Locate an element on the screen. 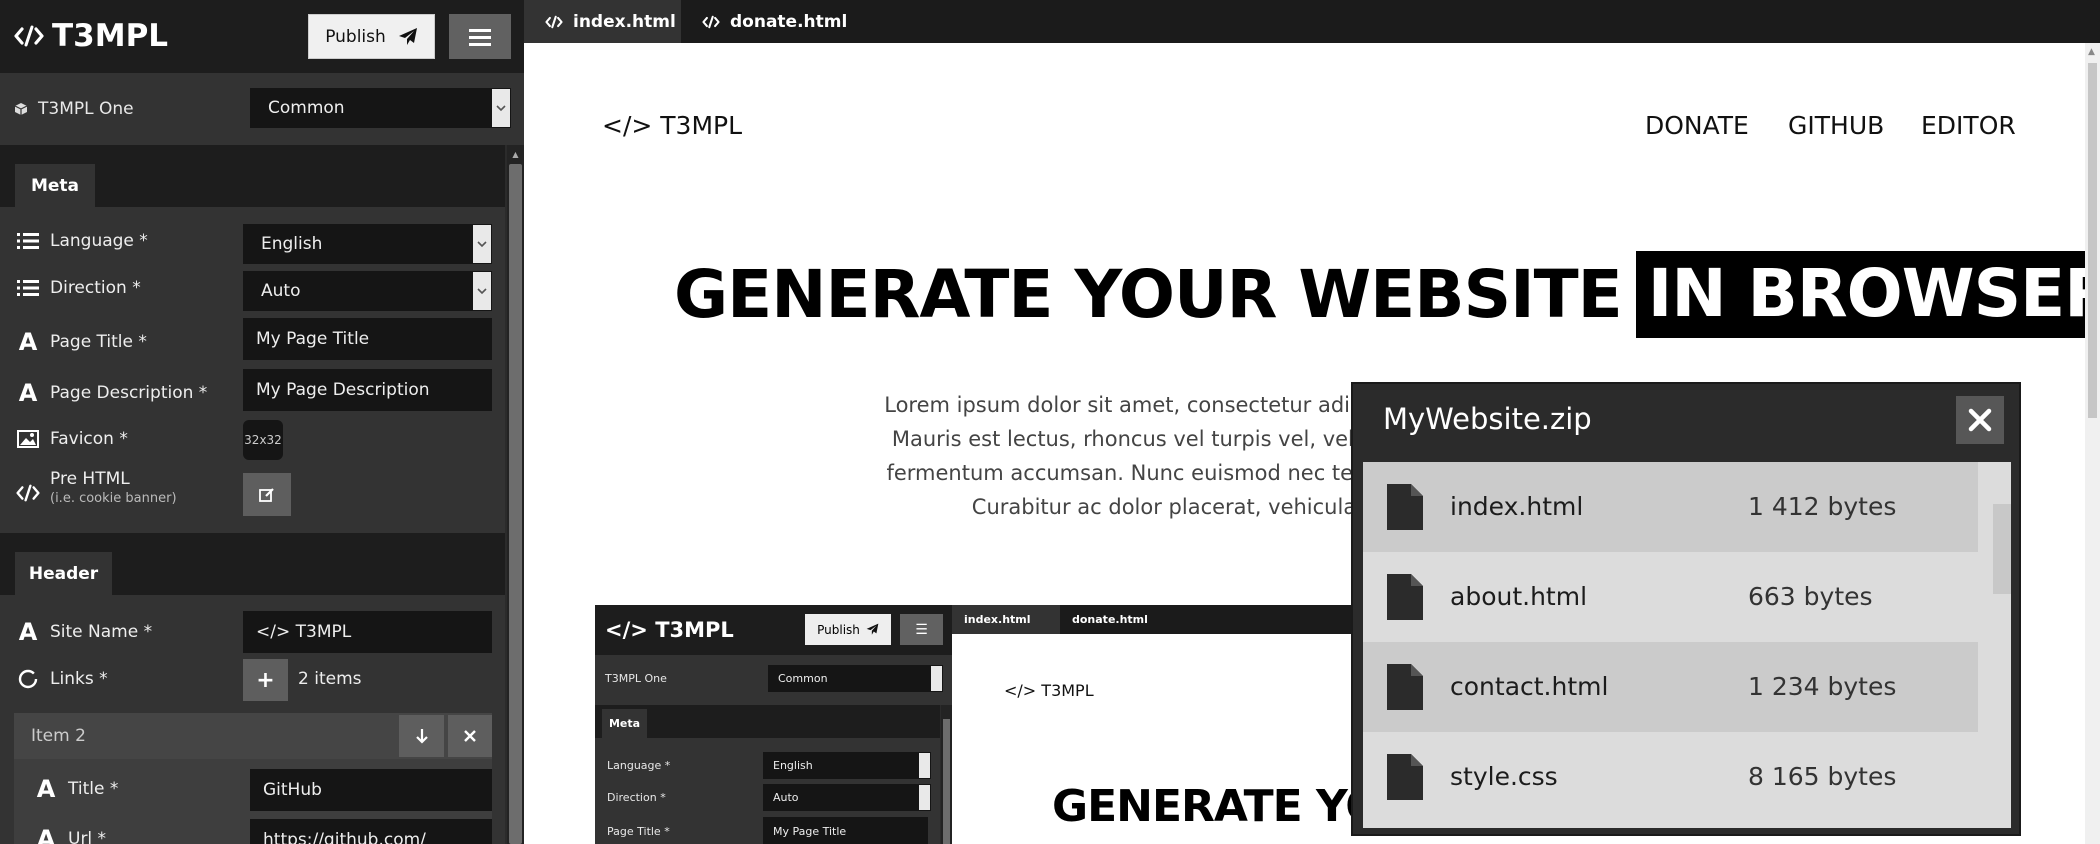  mini-hero: GENERATE YO is located at coordinates (1217, 806).